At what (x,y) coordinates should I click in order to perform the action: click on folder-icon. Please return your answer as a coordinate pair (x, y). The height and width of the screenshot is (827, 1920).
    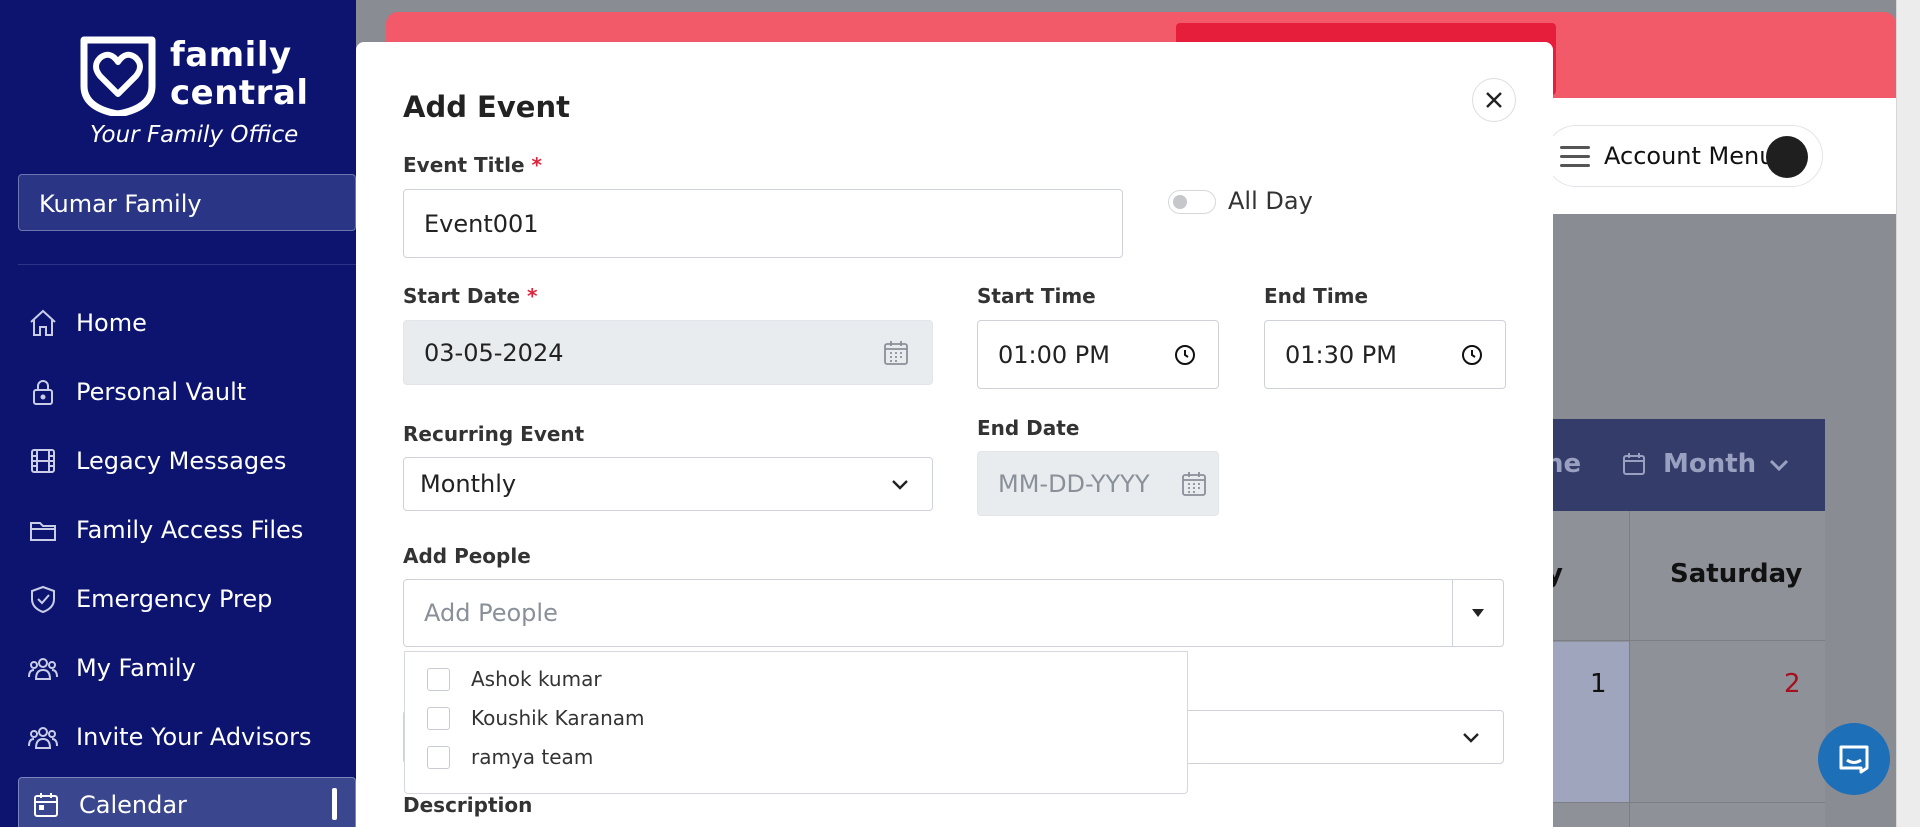
    Looking at the image, I should click on (43, 530).